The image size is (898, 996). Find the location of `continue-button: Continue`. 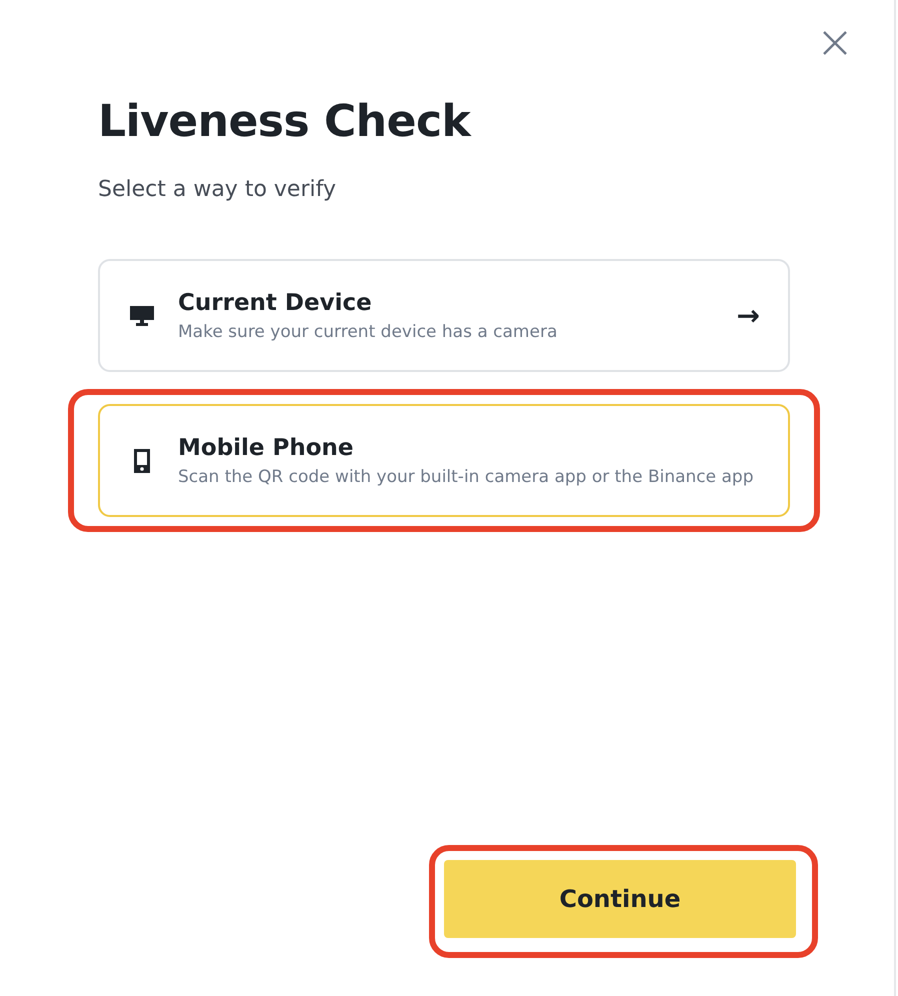

continue-button: Continue is located at coordinates (620, 899).